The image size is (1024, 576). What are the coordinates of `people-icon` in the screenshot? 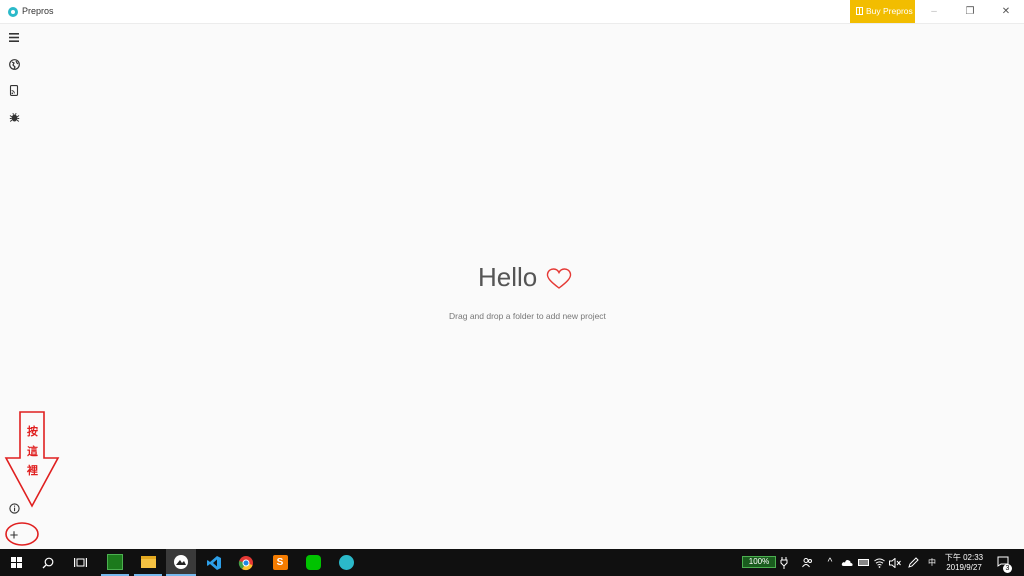 It's located at (807, 562).